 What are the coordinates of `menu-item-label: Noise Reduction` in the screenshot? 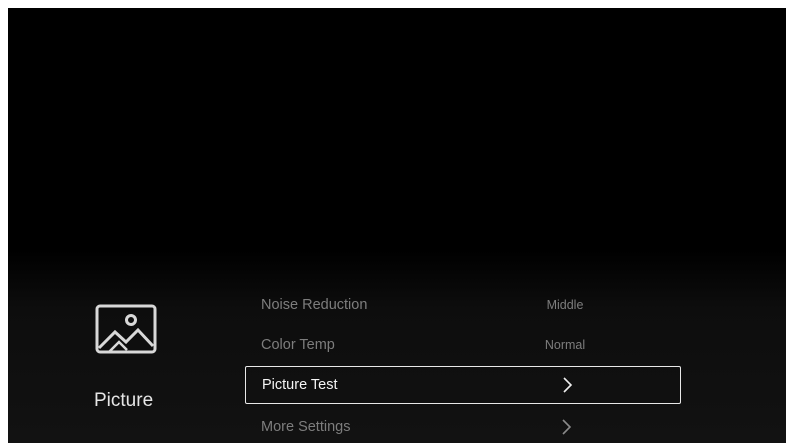 It's located at (314, 305).